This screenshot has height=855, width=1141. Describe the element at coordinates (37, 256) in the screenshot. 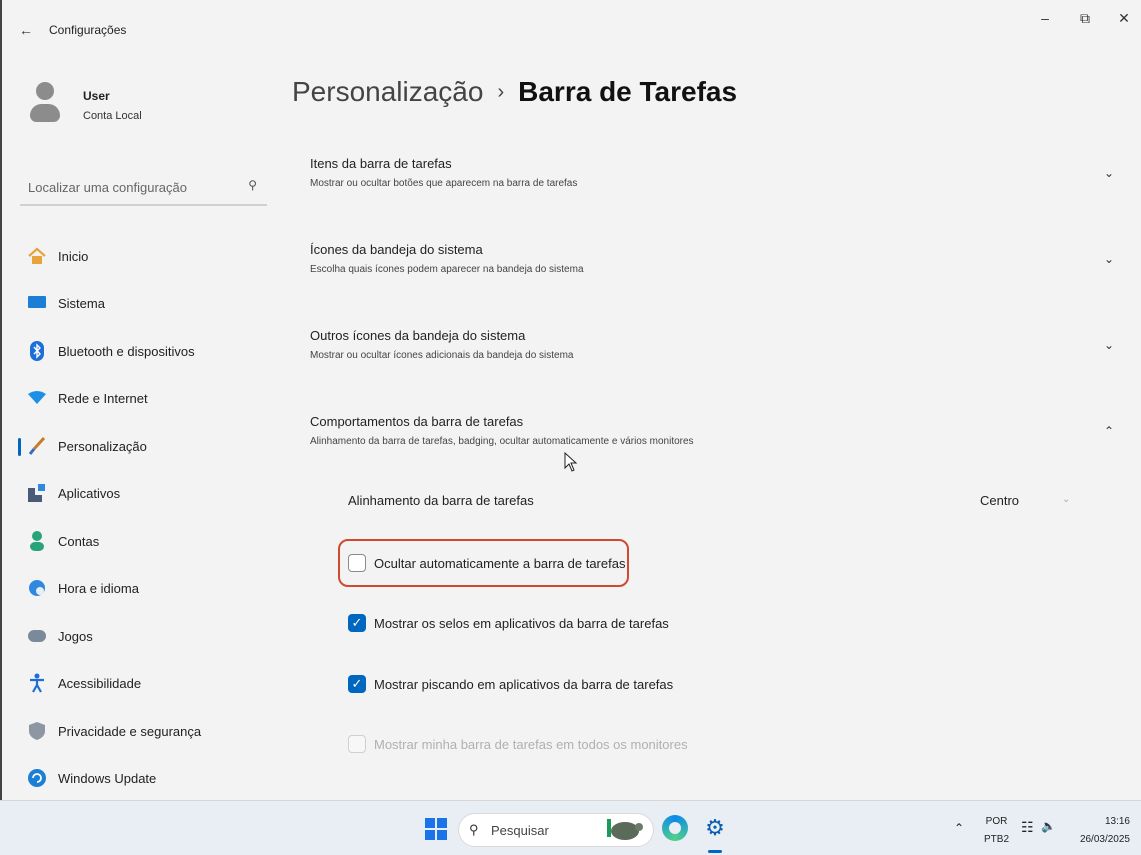

I see `home-icon` at that location.